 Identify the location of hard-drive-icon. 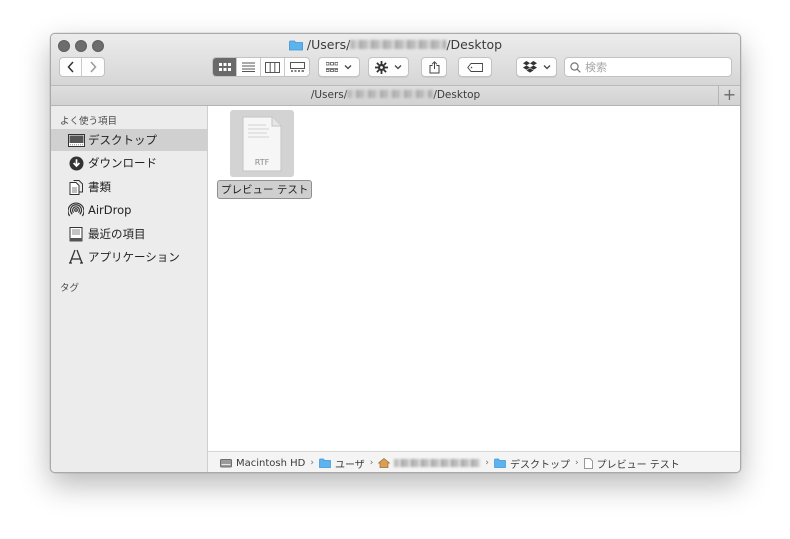
(226, 463).